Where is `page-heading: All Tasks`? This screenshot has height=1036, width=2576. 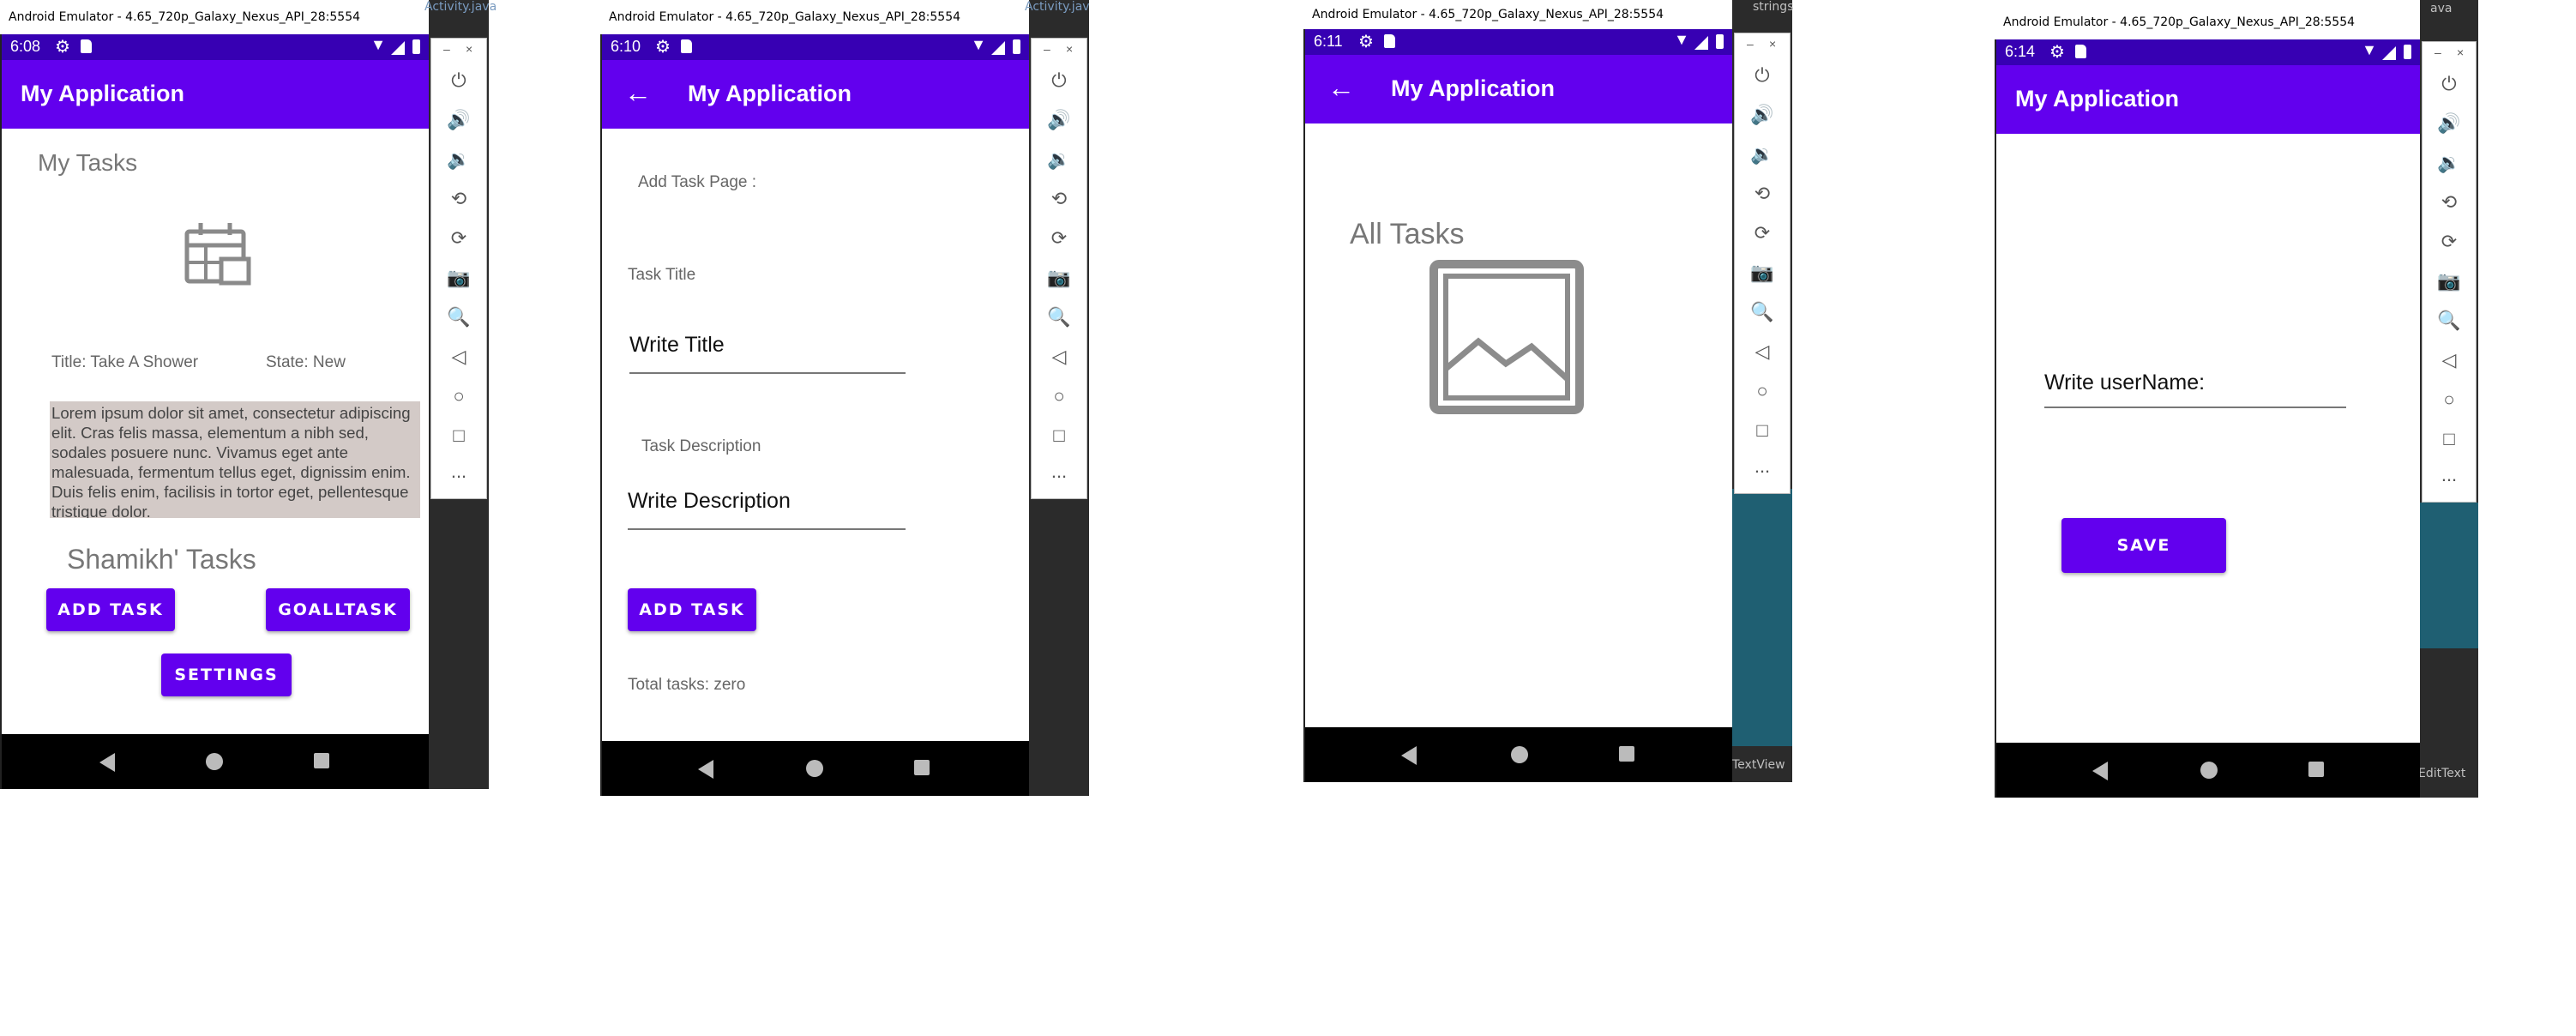
page-heading: All Tasks is located at coordinates (1407, 234).